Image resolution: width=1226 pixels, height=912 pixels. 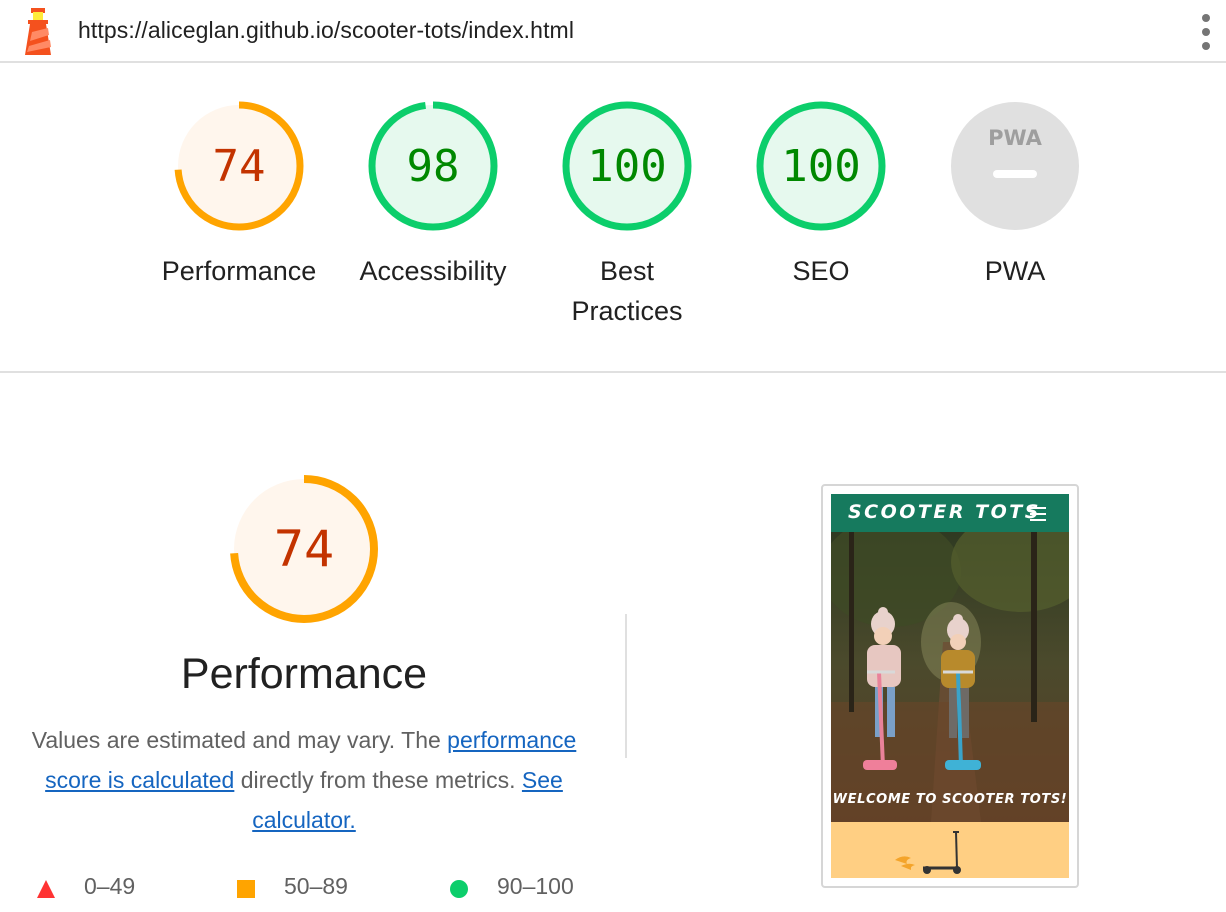 I want to click on gauge-pwa: PWA PWA, so click(x=1015, y=196).